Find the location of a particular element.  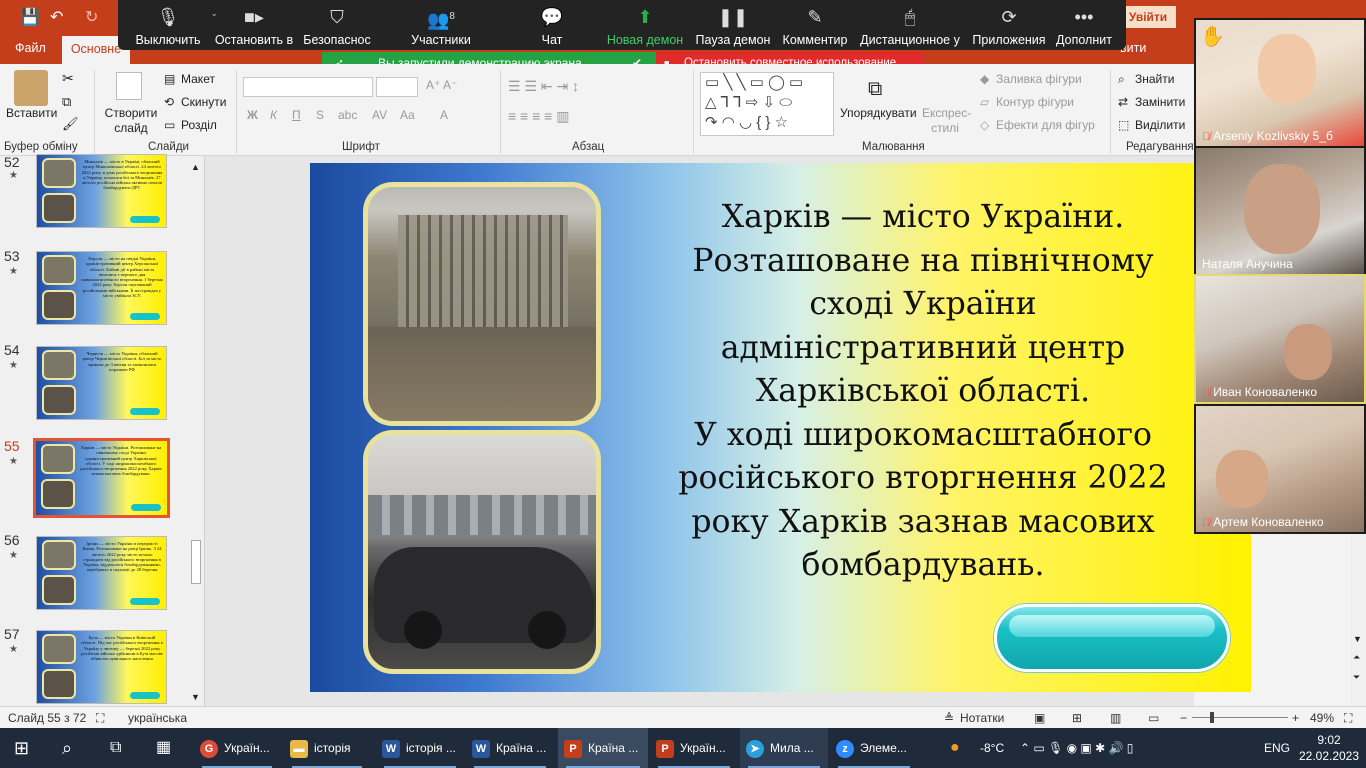

underline-icon: П is located at coordinates (296, 115).